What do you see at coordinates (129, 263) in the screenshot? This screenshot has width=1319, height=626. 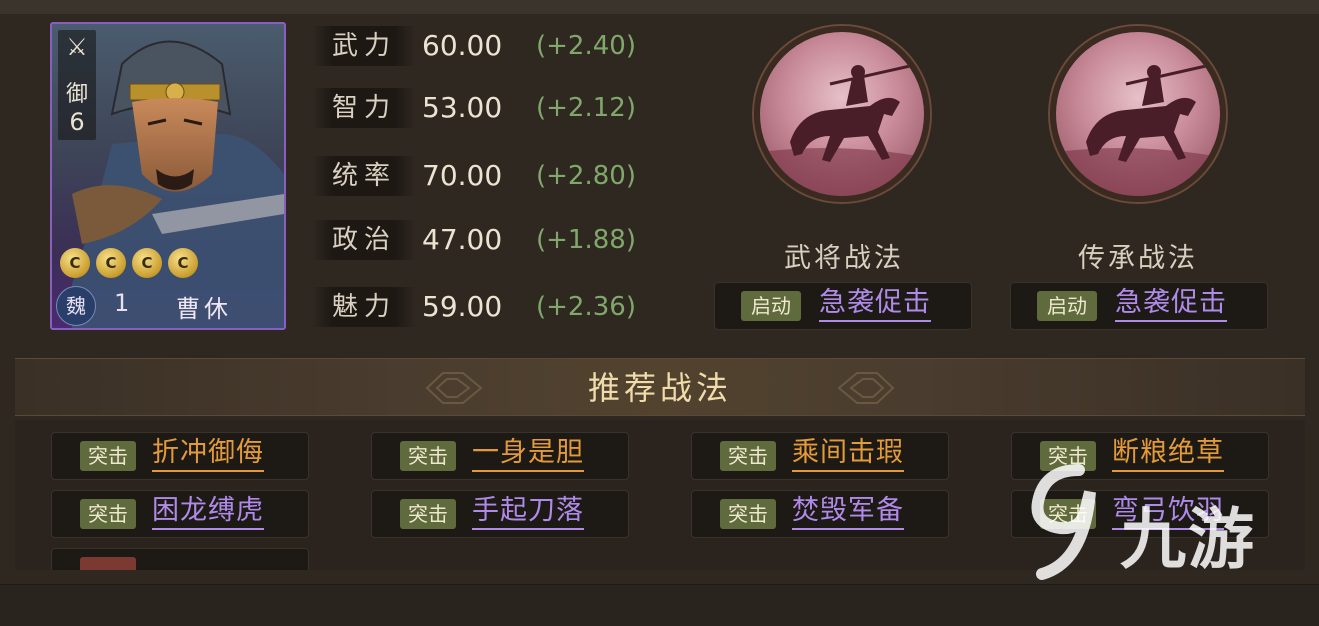 I see `hero-stars: C C C C` at bounding box center [129, 263].